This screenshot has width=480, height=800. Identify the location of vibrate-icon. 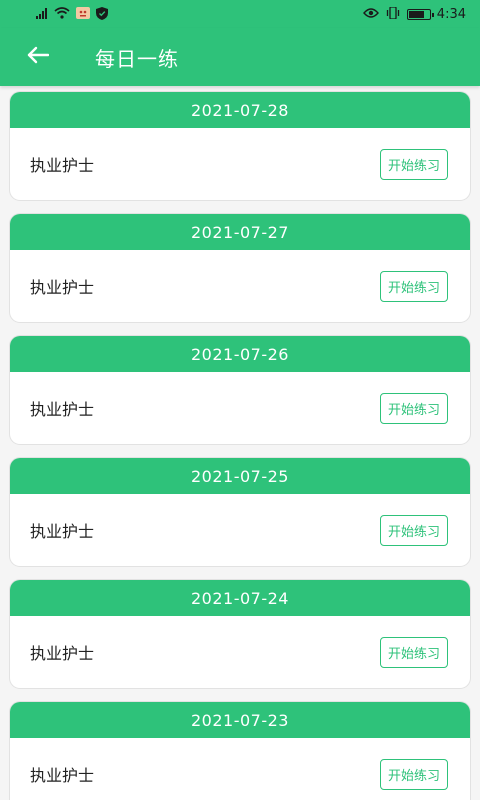
(393, 13).